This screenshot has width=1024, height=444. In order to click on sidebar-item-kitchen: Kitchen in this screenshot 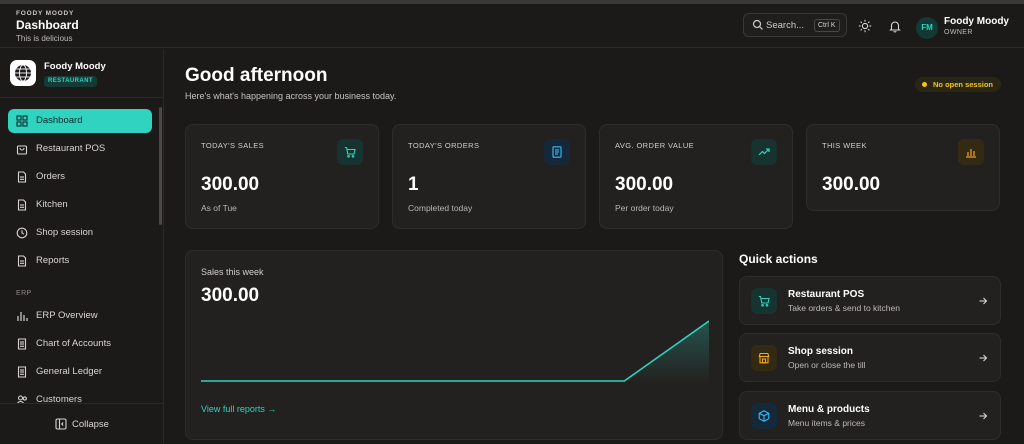, I will do `click(80, 205)`.